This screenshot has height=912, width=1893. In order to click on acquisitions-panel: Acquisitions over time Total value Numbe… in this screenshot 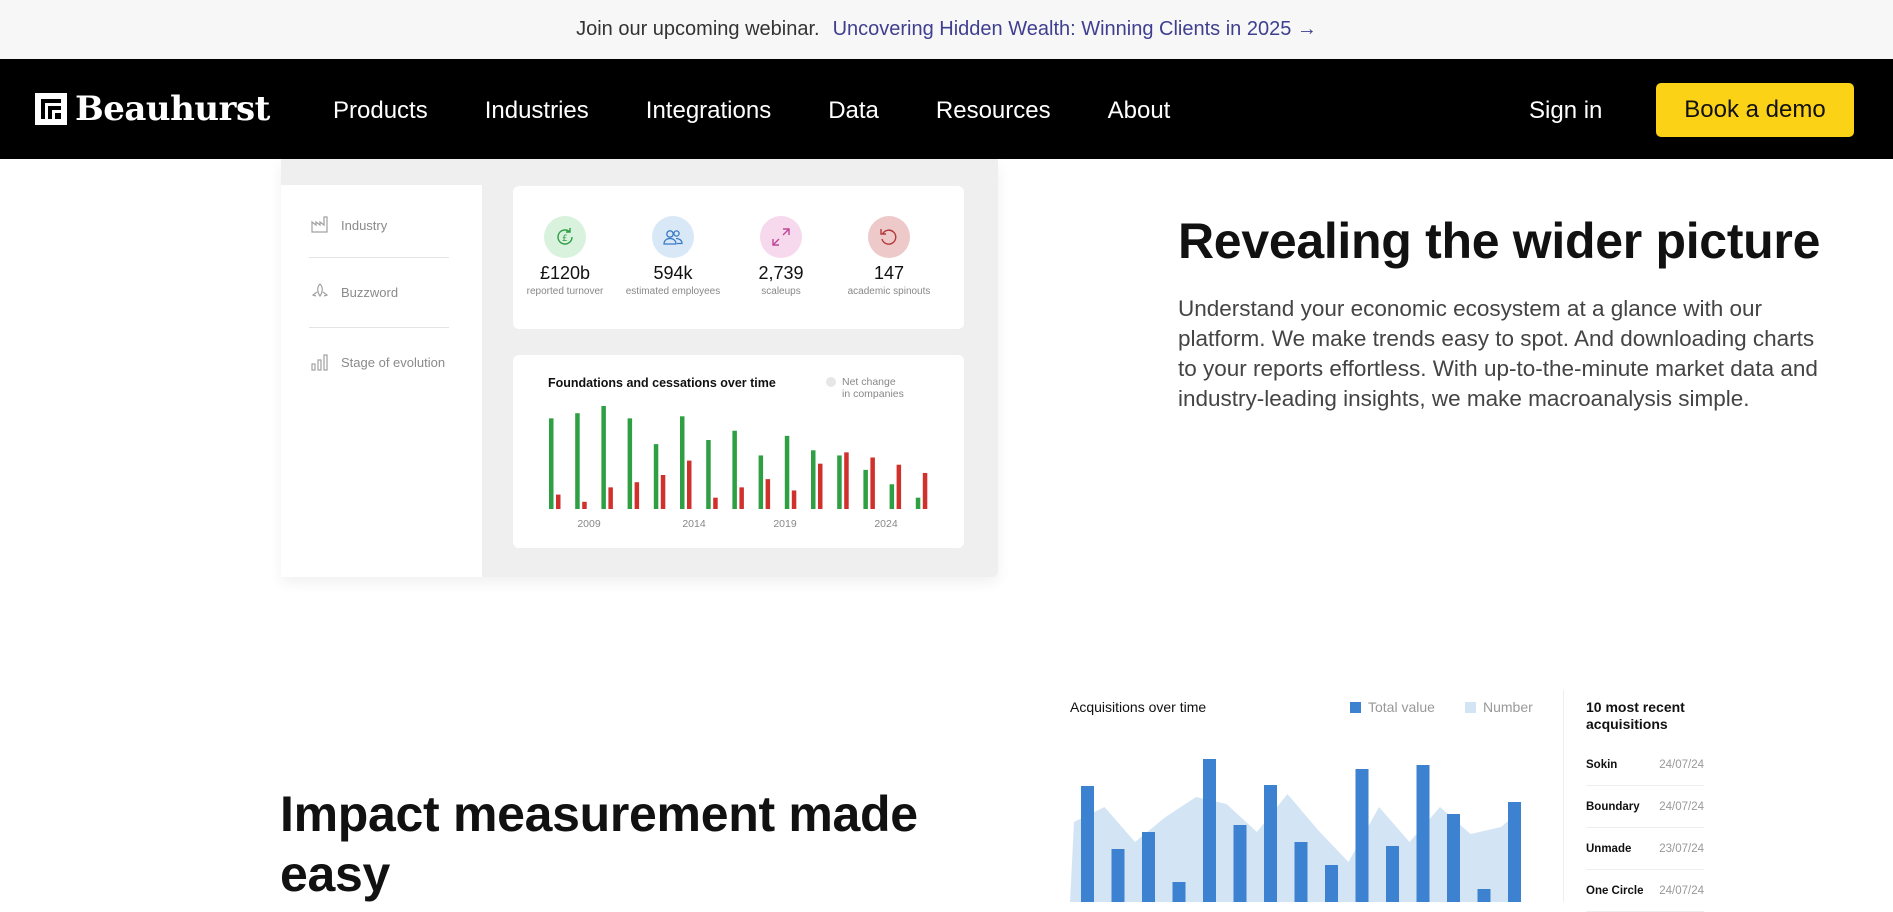, I will do `click(1471, 796)`.